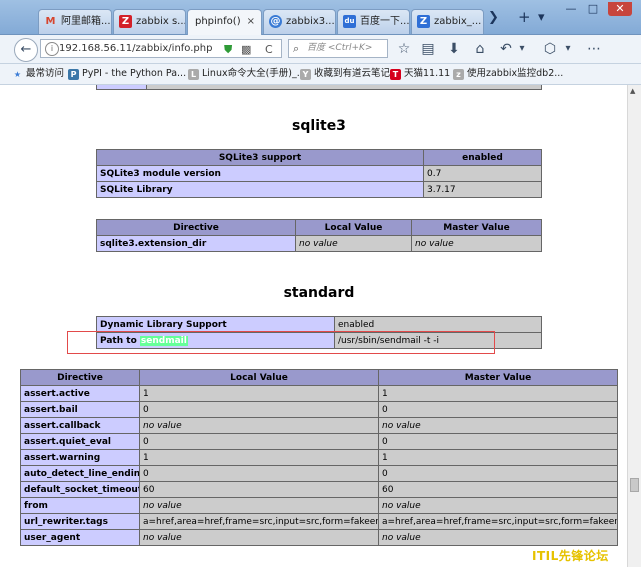  I want to click on table-row: default_socket_timeout 60 60, so click(319, 489).